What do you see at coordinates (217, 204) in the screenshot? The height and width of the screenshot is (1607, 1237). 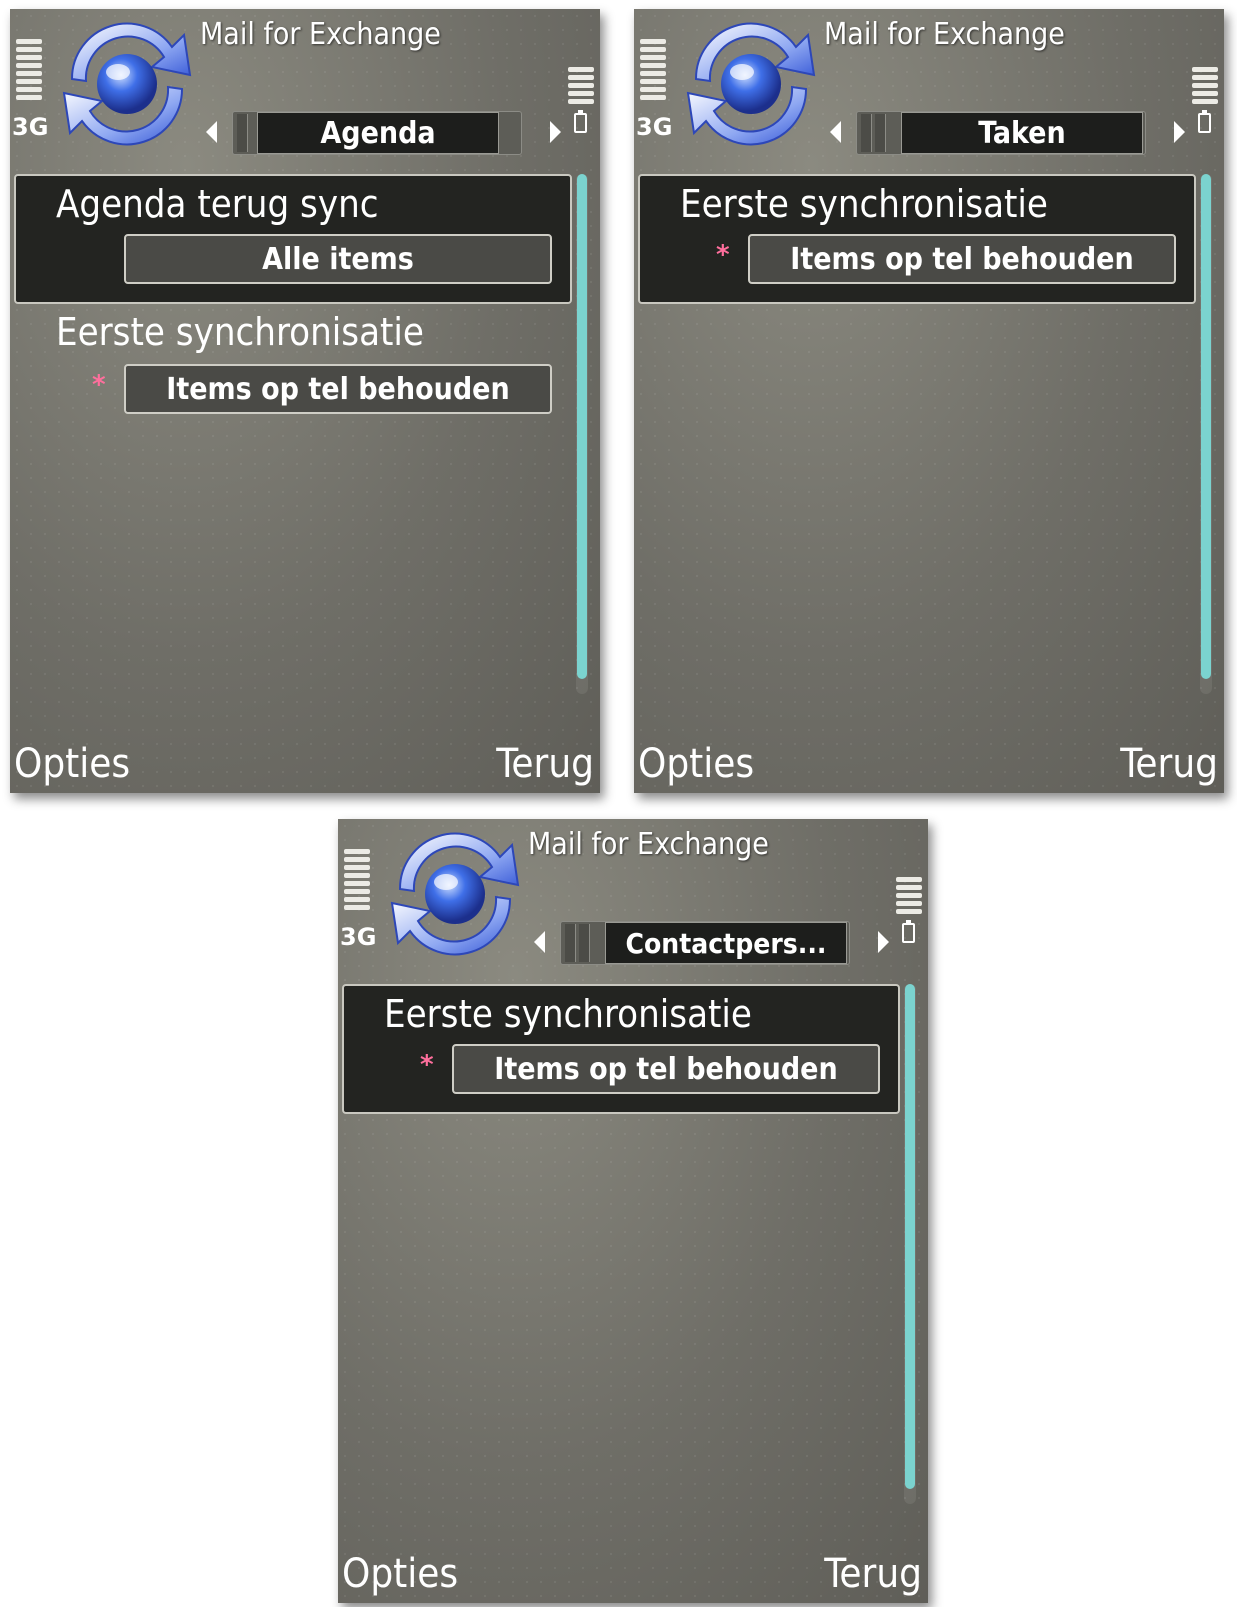 I see `setting-label: Agenda terug sync` at bounding box center [217, 204].